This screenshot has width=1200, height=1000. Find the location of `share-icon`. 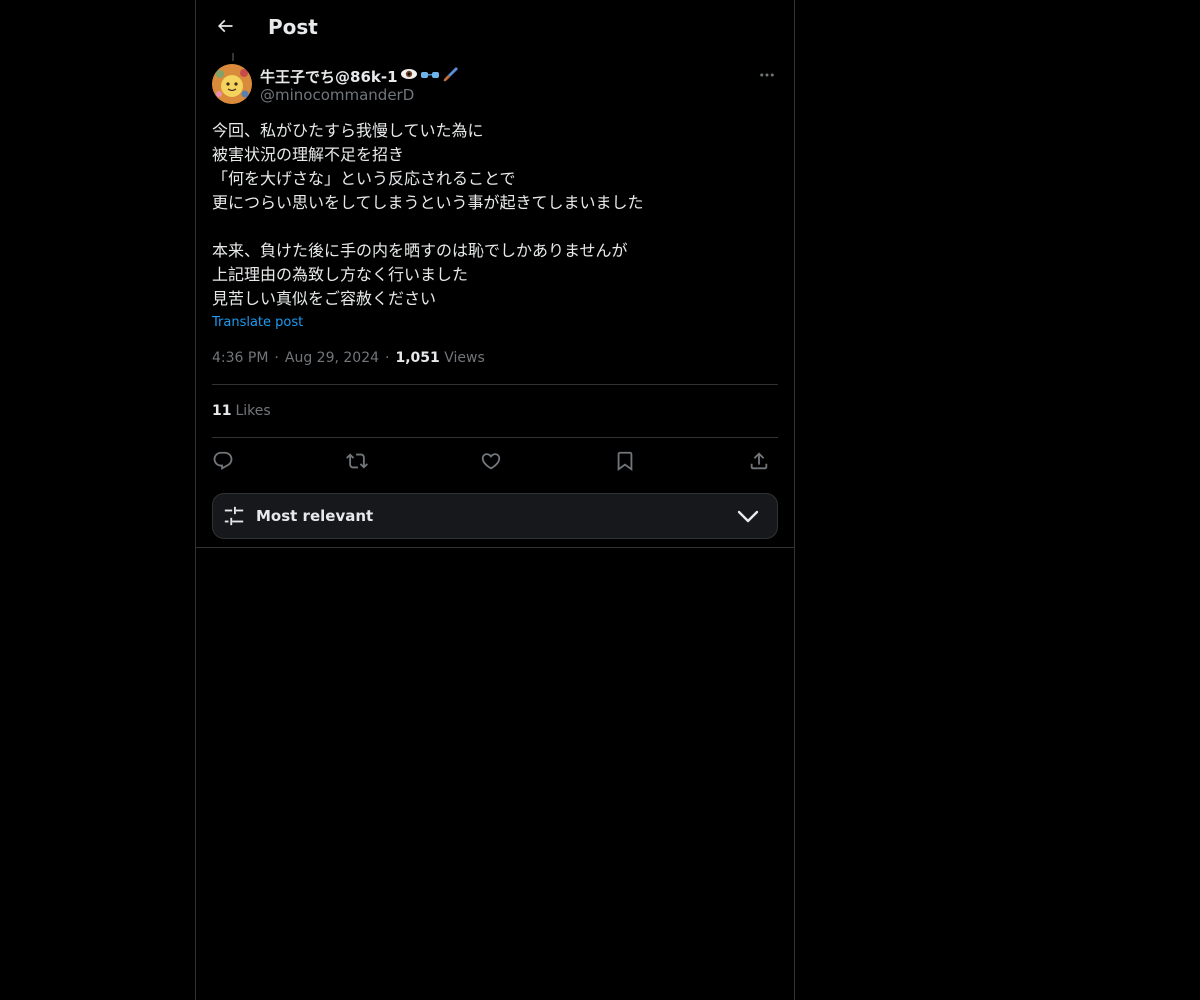

share-icon is located at coordinates (759, 461).